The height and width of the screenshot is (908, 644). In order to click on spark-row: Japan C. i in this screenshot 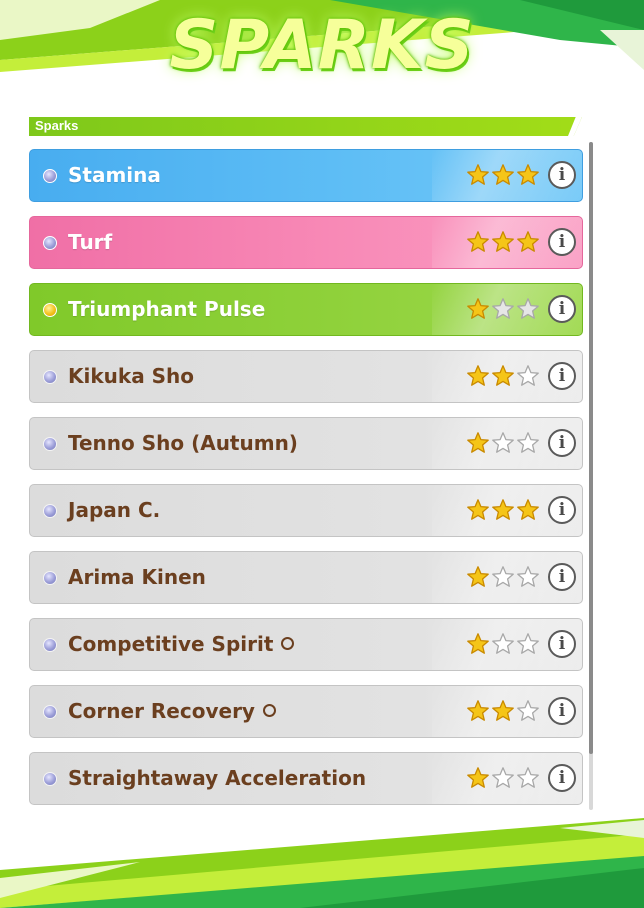, I will do `click(306, 510)`.